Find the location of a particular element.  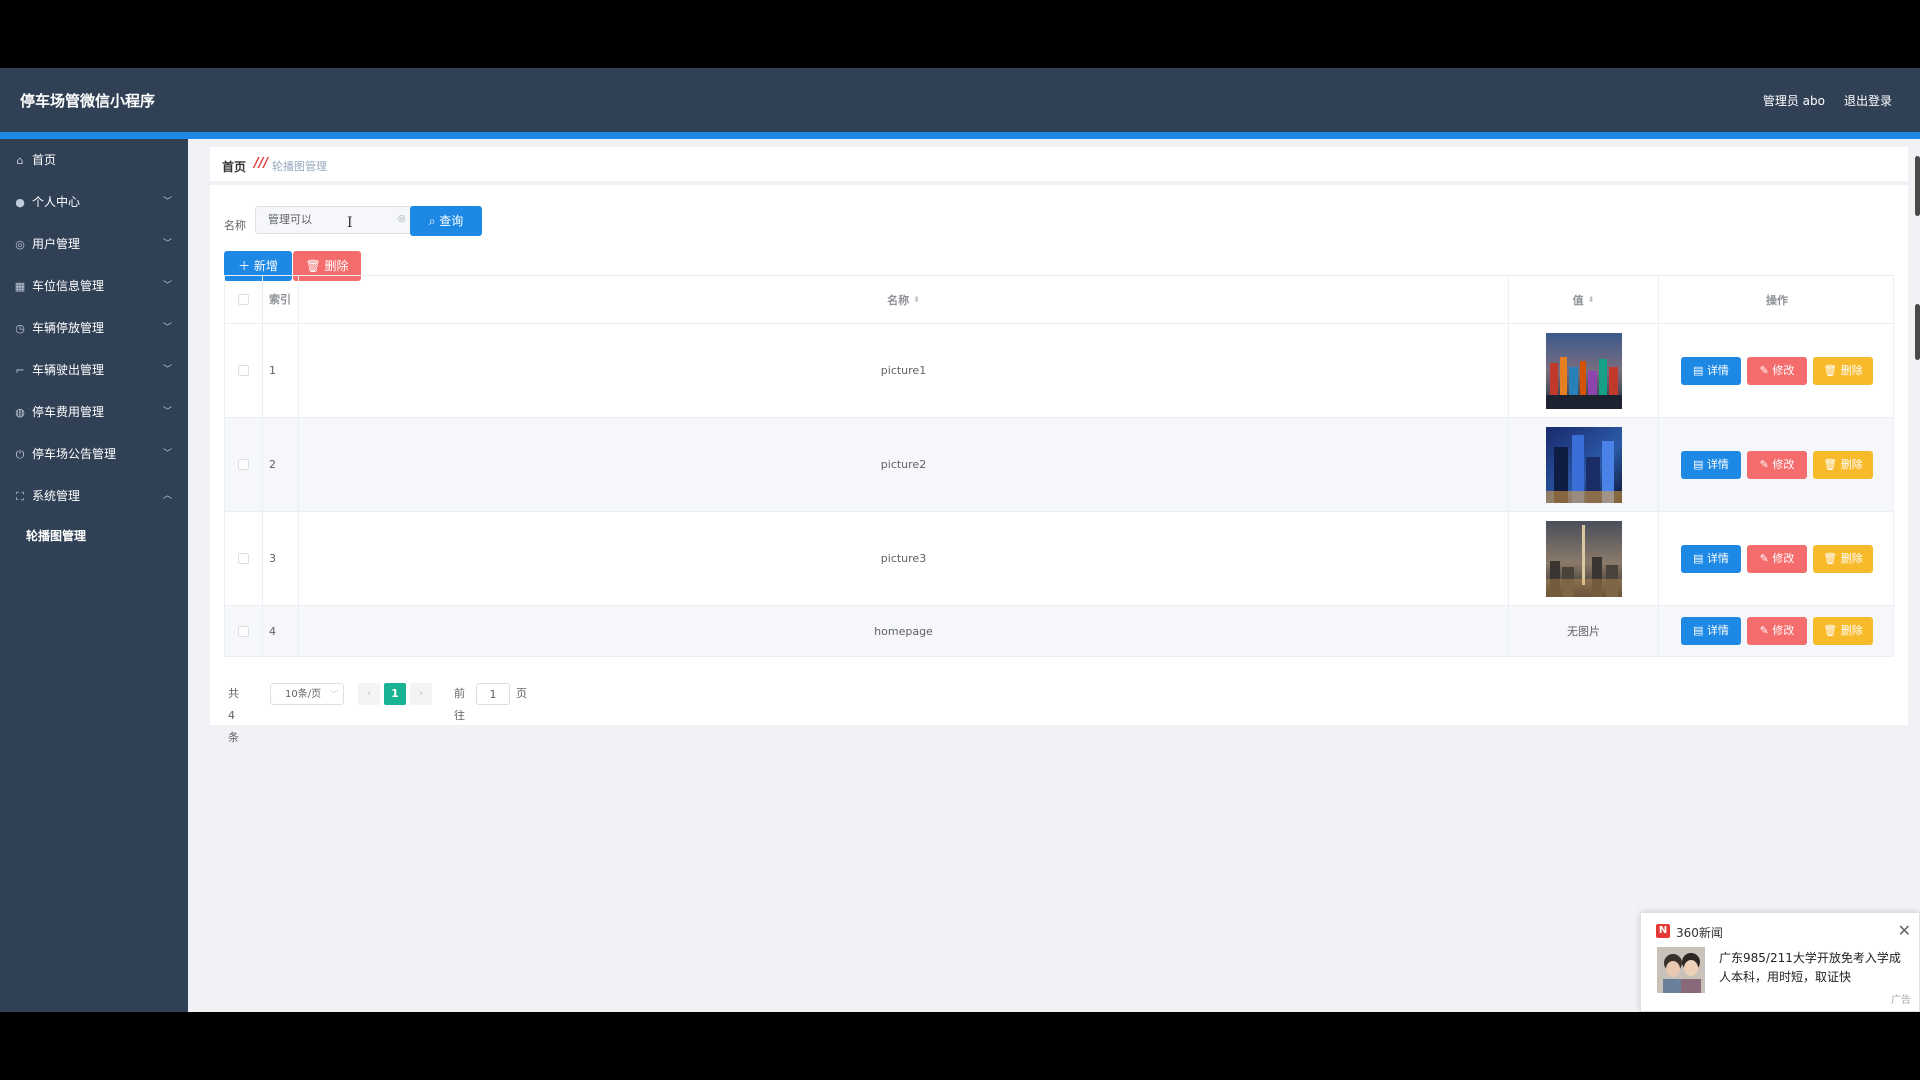

sidebar-item-announcements: ⏻ 停车场公告管理 ﹀ is located at coordinates (94, 454).